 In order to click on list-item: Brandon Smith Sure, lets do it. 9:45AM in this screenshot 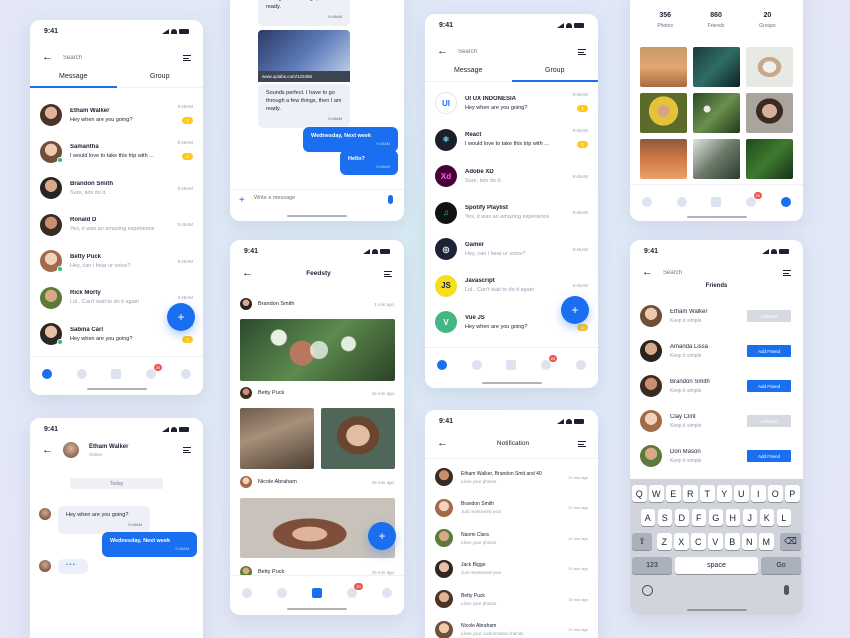, I will do `click(116, 188)`.